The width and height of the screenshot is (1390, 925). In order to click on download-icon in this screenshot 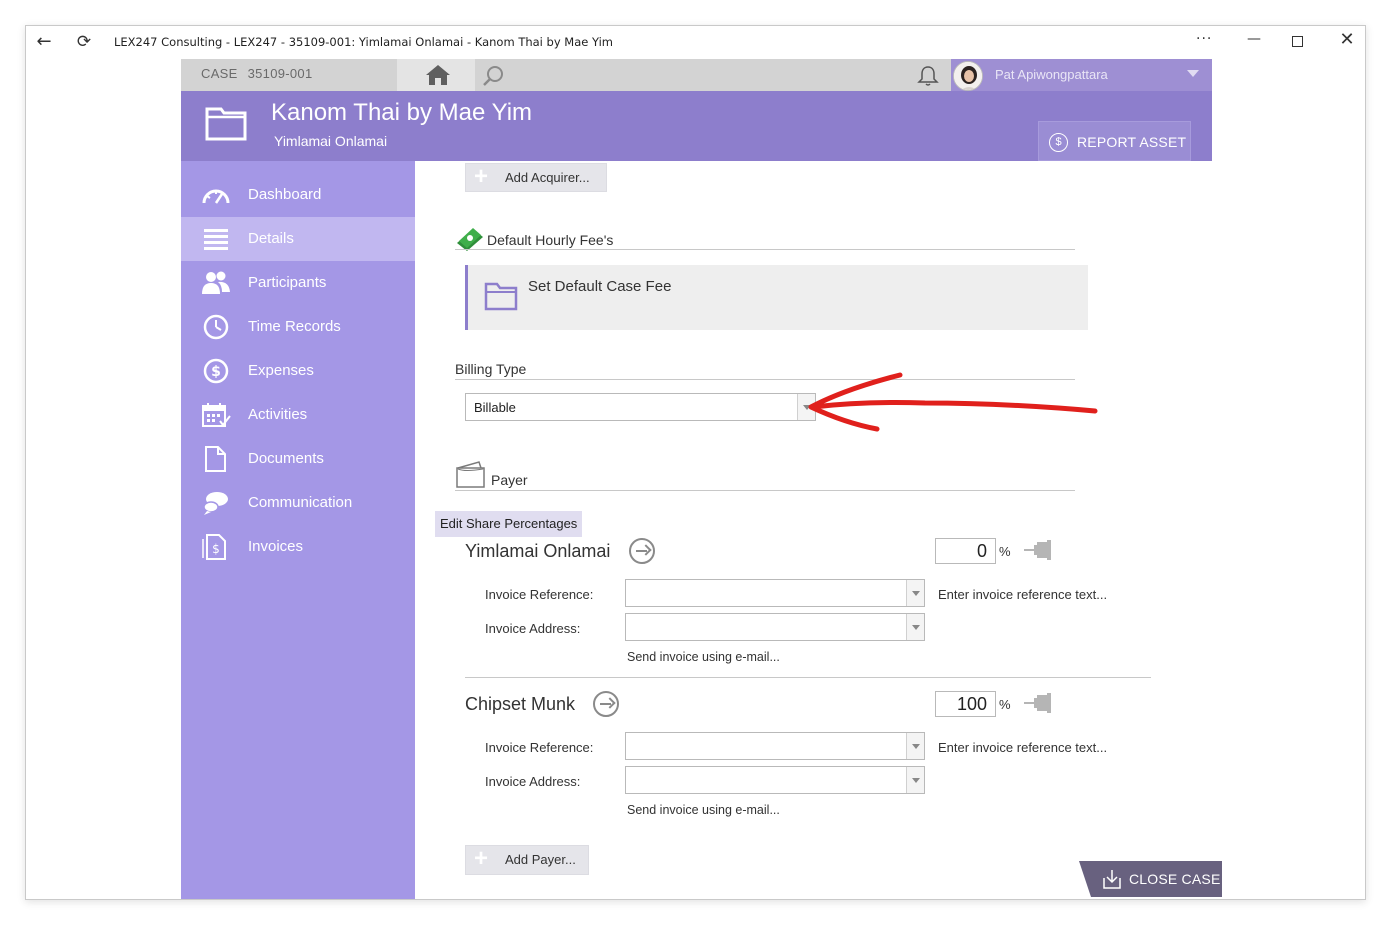, I will do `click(1112, 879)`.